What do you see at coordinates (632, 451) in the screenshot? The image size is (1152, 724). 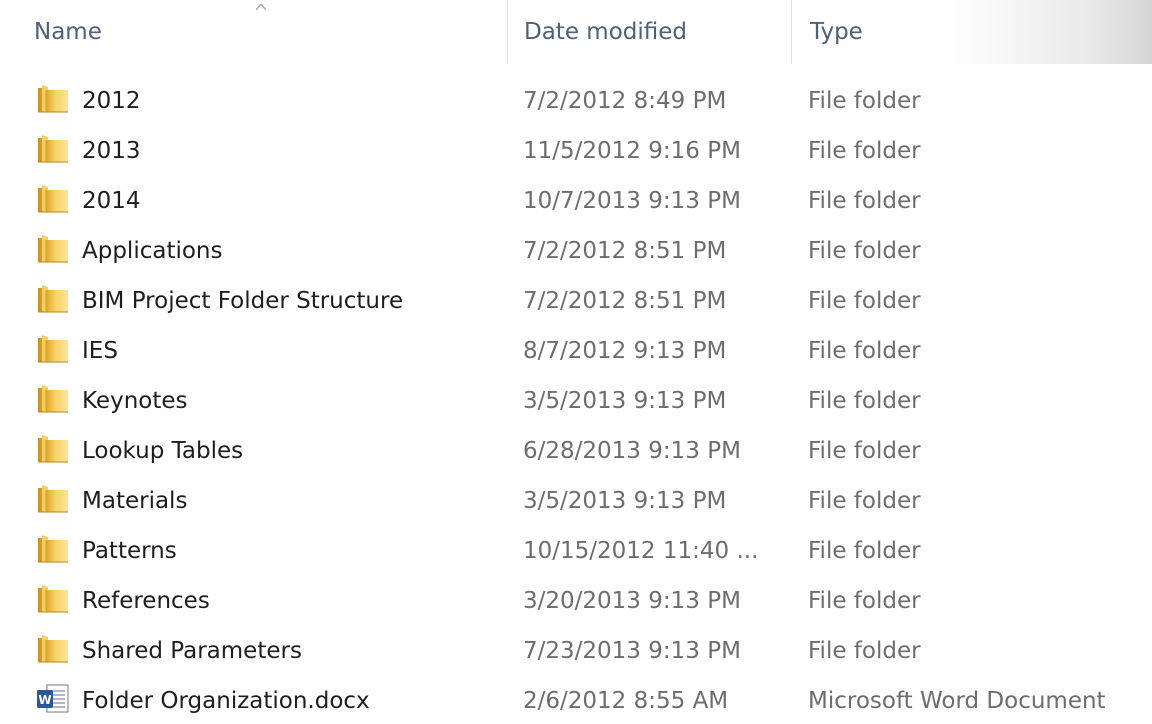 I see `item-date-modified: 6/28/2013 9:13 PM` at bounding box center [632, 451].